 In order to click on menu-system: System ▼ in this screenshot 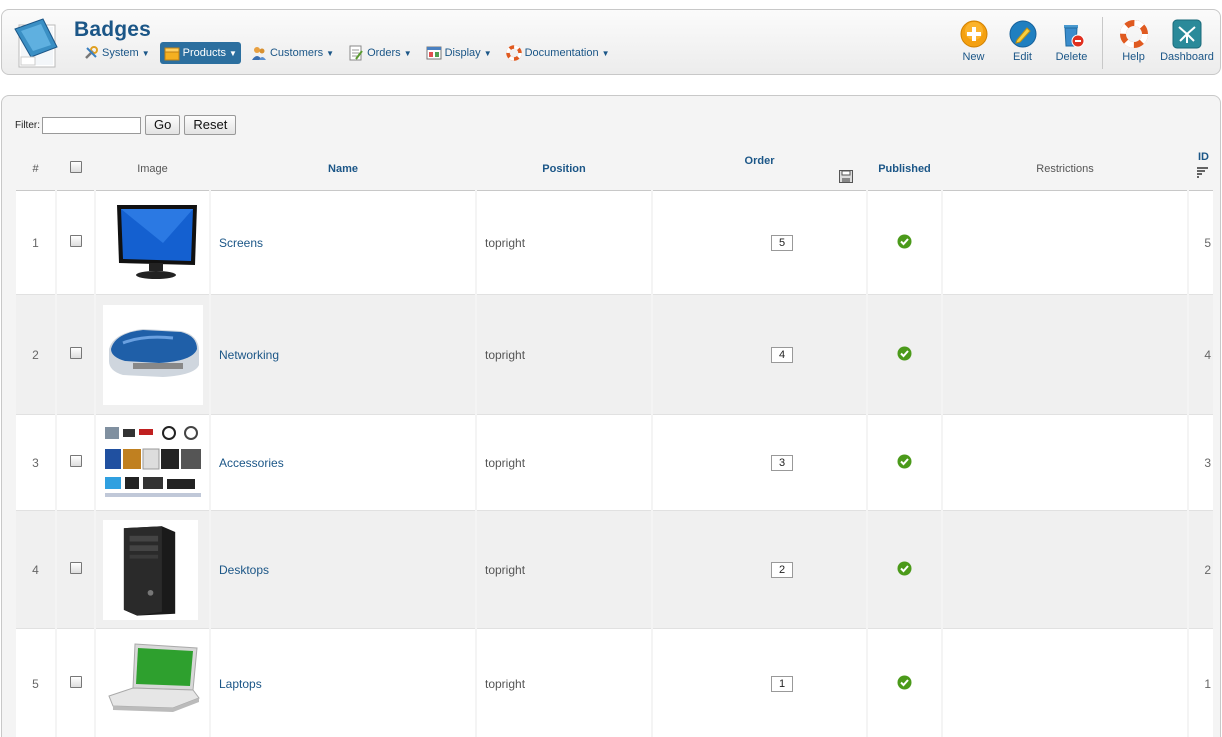, I will do `click(116, 53)`.